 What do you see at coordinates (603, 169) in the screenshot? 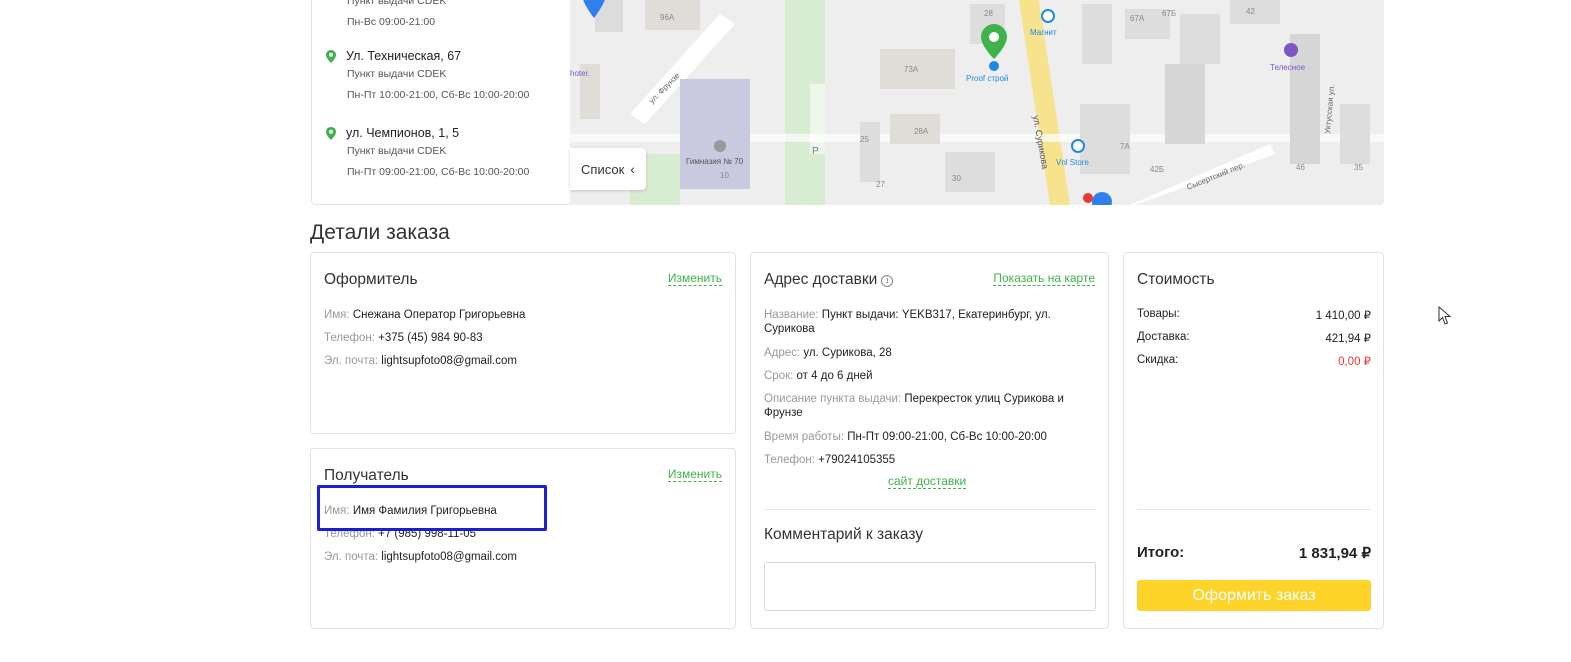
I see `list-toggle-label: Список` at bounding box center [603, 169].